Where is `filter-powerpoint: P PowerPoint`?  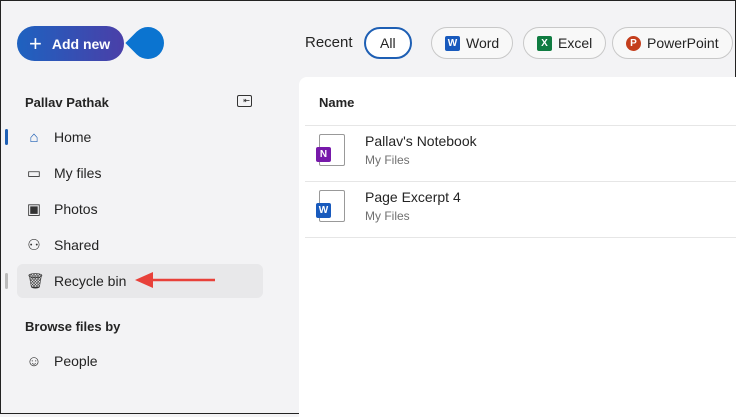
filter-powerpoint: P PowerPoint is located at coordinates (672, 43).